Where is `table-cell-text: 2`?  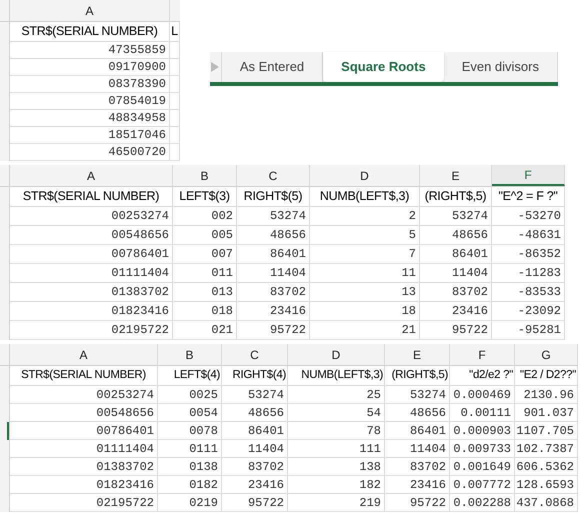
table-cell-text: 2 is located at coordinates (412, 216).